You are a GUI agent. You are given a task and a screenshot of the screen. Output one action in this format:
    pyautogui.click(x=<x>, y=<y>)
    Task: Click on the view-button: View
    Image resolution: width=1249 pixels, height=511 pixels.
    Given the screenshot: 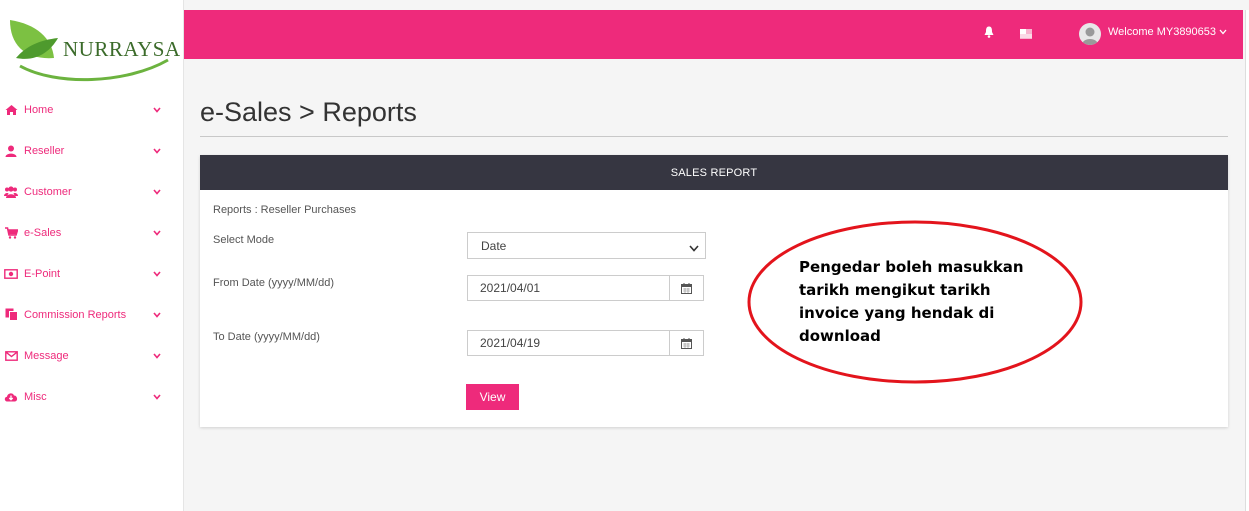 What is the action you would take?
    pyautogui.click(x=492, y=397)
    